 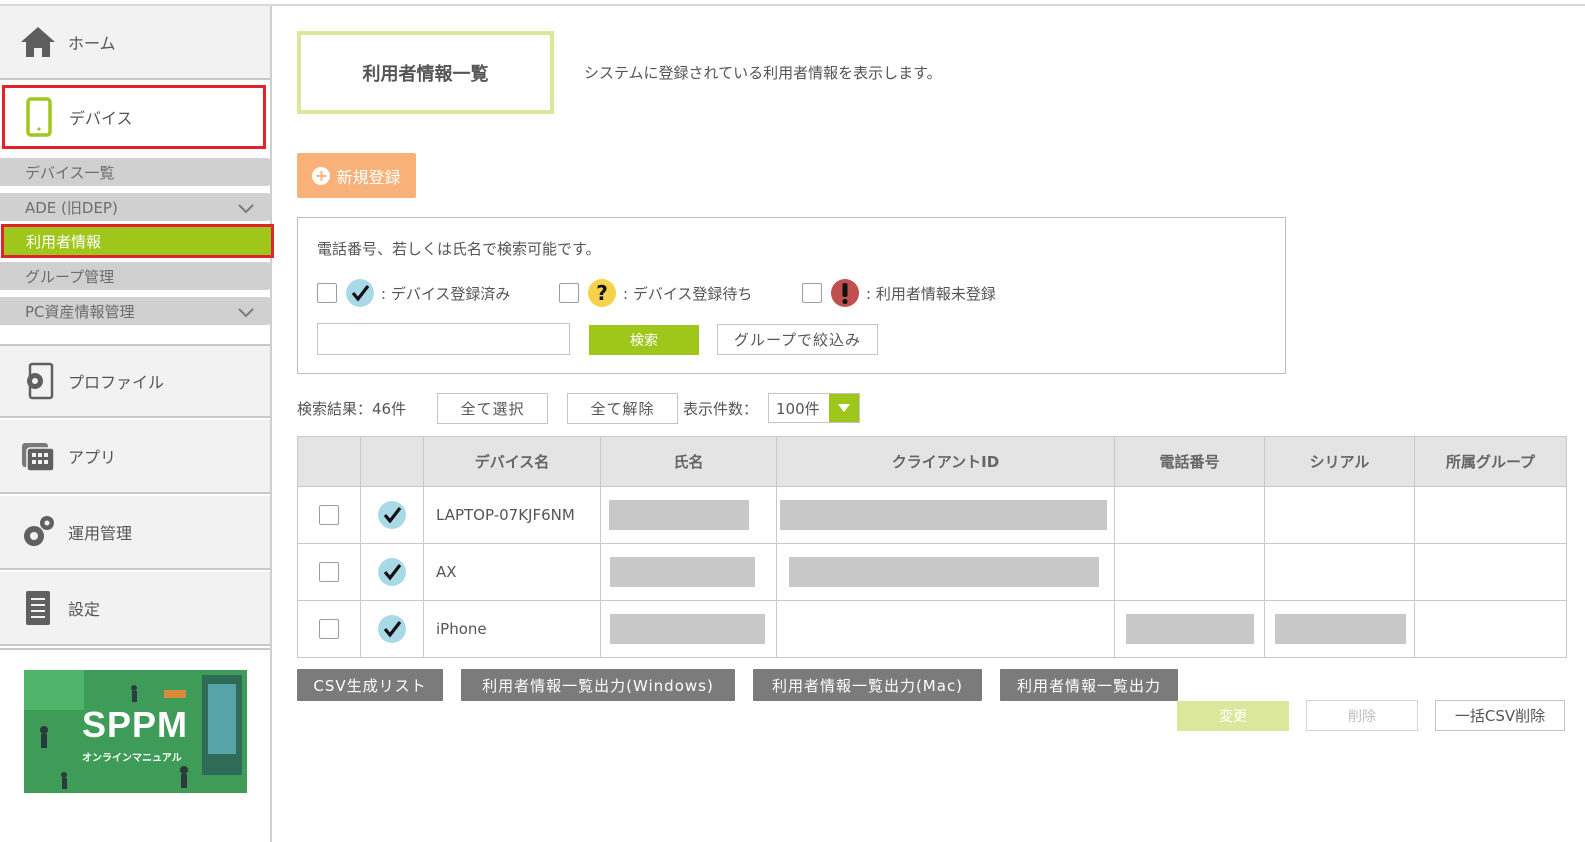 What do you see at coordinates (459, 249) in the screenshot?
I see `search-hint: 電話番号、若しくは氏名で検索可能です。` at bounding box center [459, 249].